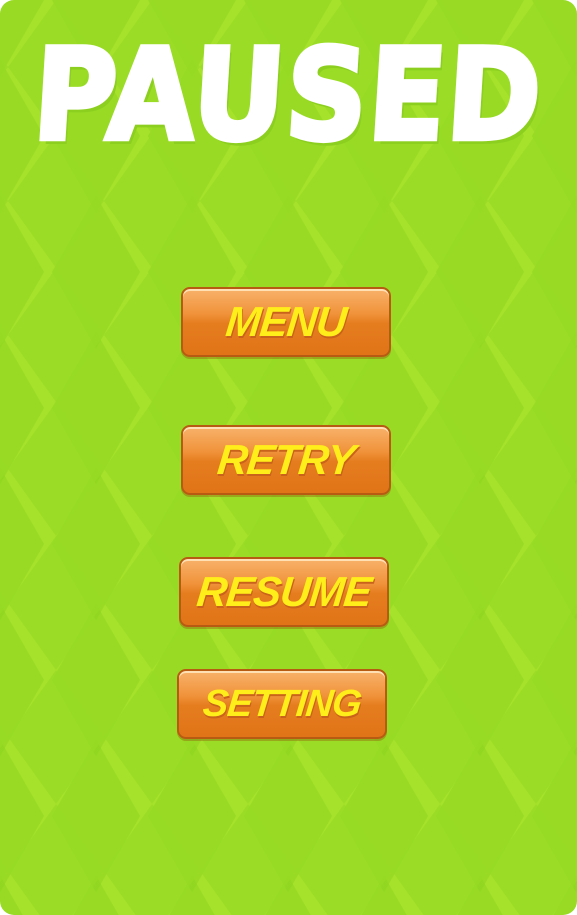  I want to click on retry-button: RETRY, so click(286, 460).